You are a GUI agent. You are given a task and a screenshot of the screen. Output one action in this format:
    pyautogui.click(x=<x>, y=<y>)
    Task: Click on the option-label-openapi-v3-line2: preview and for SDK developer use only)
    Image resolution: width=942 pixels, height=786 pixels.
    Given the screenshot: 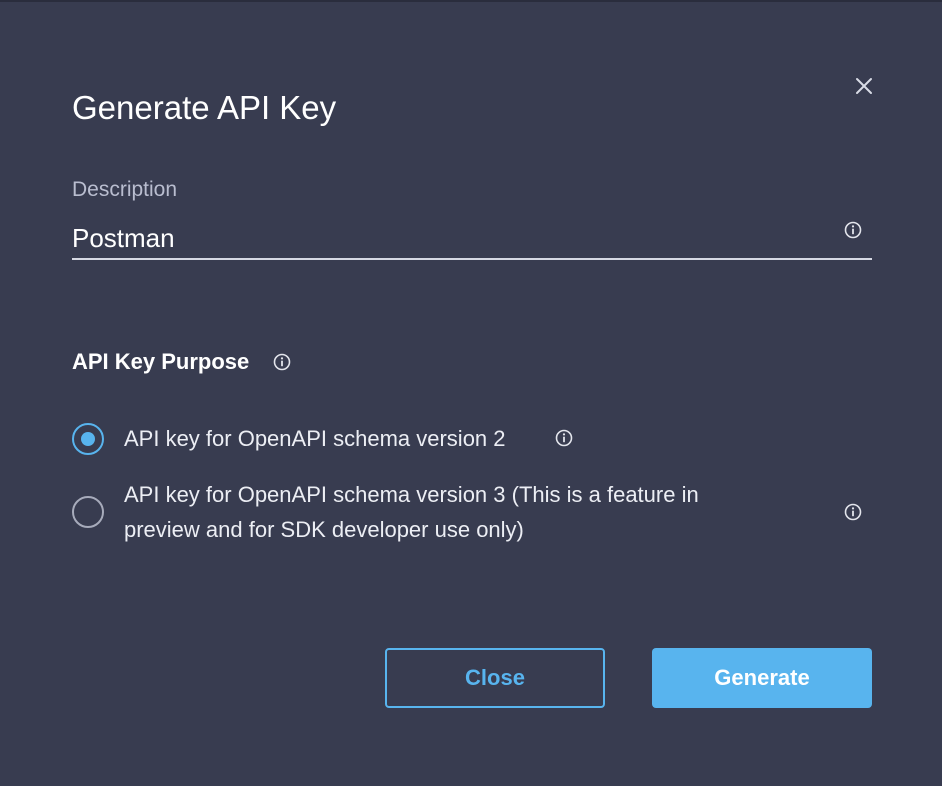 What is the action you would take?
    pyautogui.click(x=324, y=529)
    